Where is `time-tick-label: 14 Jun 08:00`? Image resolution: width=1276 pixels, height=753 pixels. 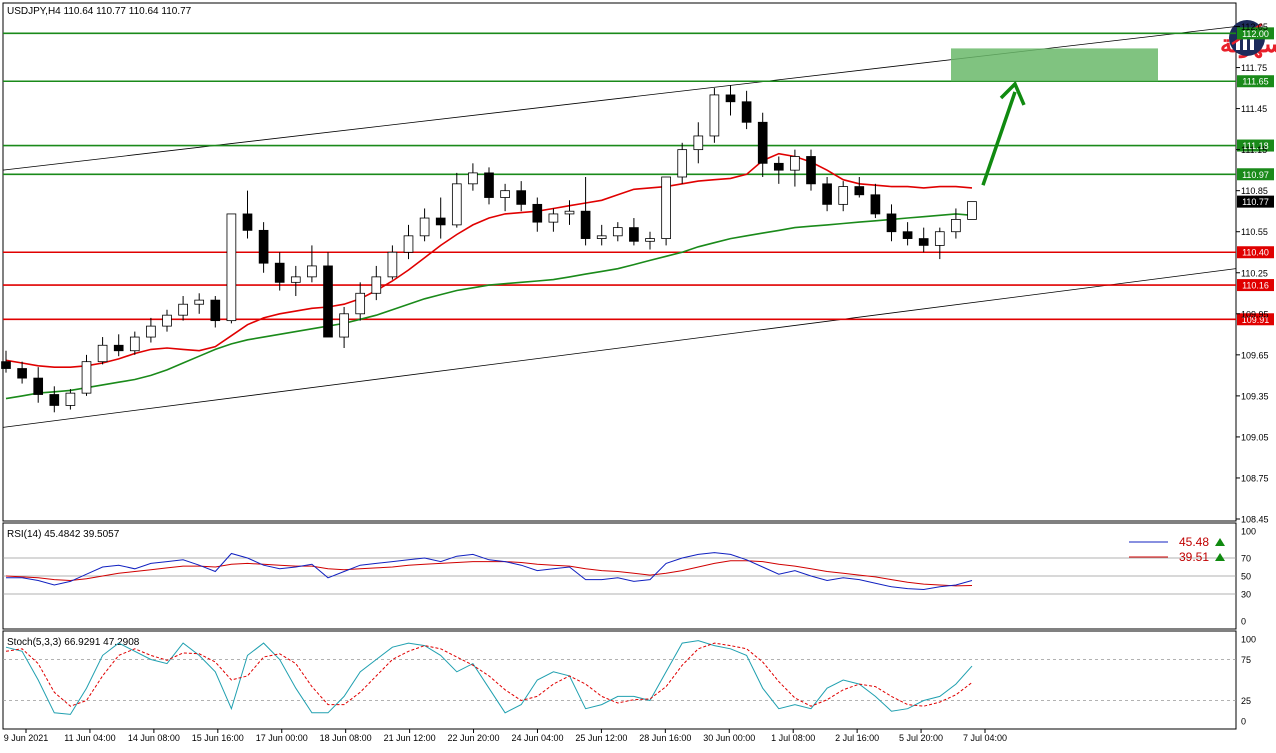 time-tick-label: 14 Jun 08:00 is located at coordinates (154, 738).